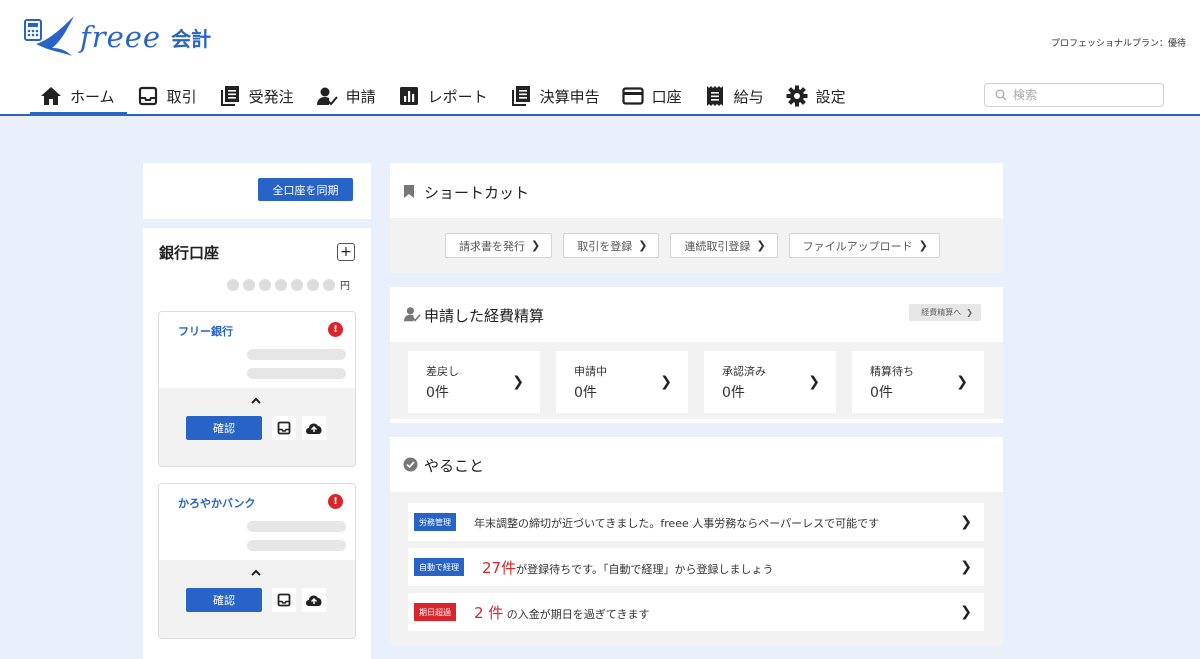 This screenshot has width=1200, height=659. What do you see at coordinates (409, 96) in the screenshot?
I see `bar-chart-icon` at bounding box center [409, 96].